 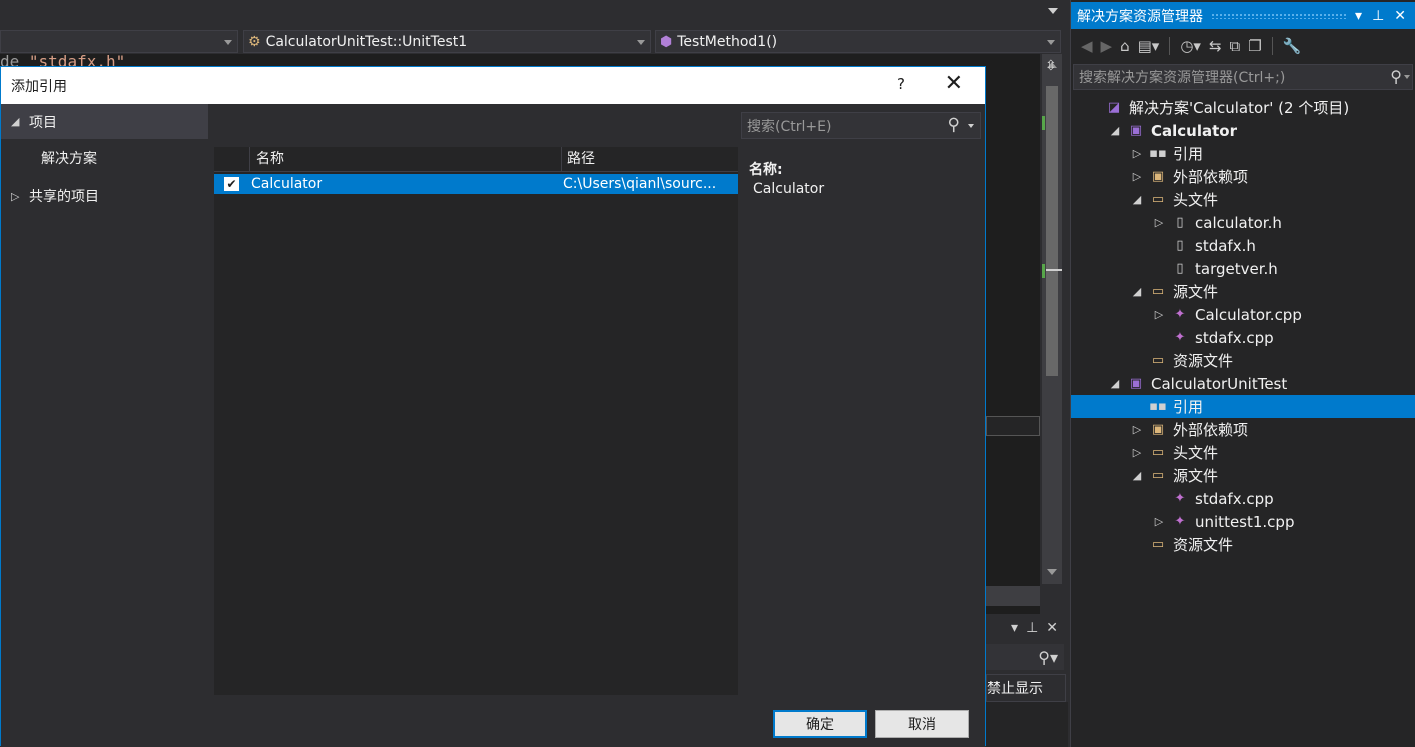 What do you see at coordinates (1272, 46) in the screenshot?
I see `toolbar-separator` at bounding box center [1272, 46].